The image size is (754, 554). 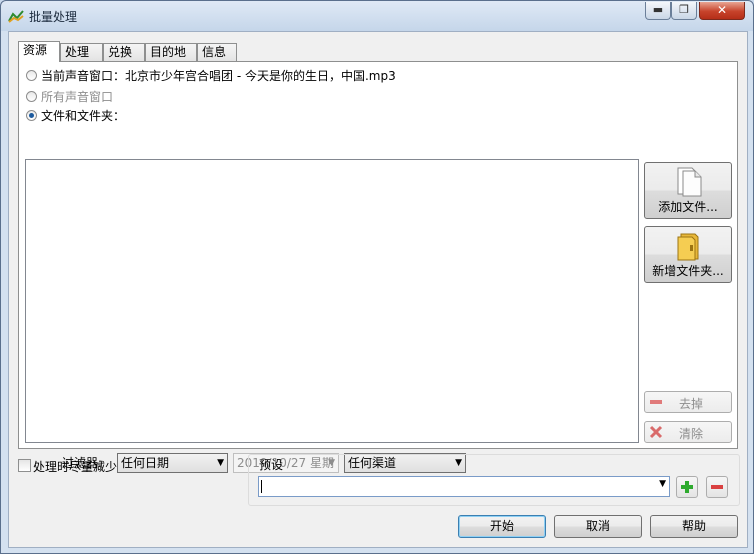 I want to click on reduce-label: 处理时尽量减少, so click(x=75, y=467).